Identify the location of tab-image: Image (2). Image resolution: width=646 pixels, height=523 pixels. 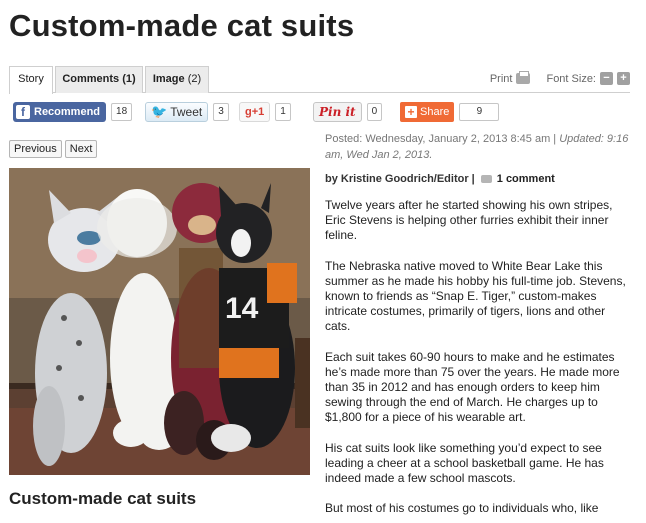
(177, 79).